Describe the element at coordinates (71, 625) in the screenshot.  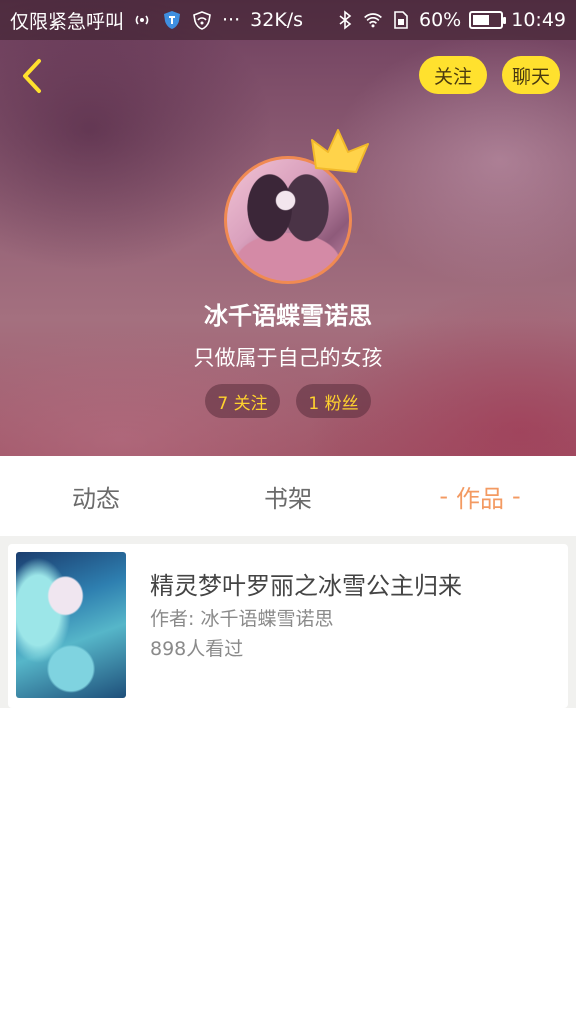
I see `book-cover-image` at that location.